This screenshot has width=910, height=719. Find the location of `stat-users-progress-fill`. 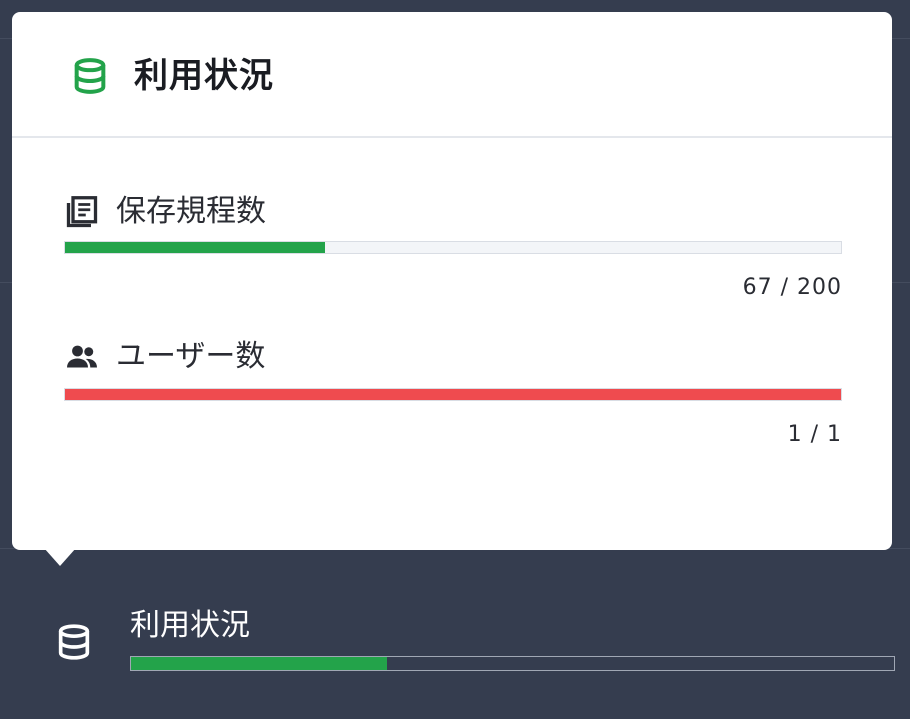

stat-users-progress-fill is located at coordinates (453, 394).